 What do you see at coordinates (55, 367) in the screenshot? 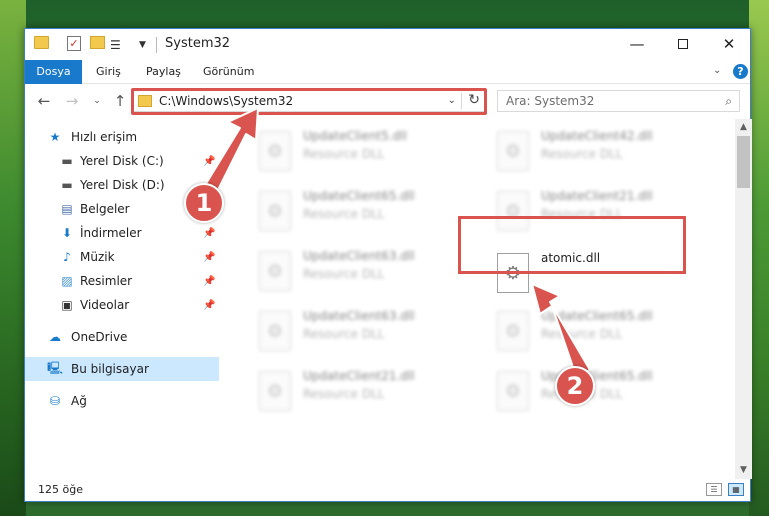
I see `computer-icon: 🖳` at bounding box center [55, 367].